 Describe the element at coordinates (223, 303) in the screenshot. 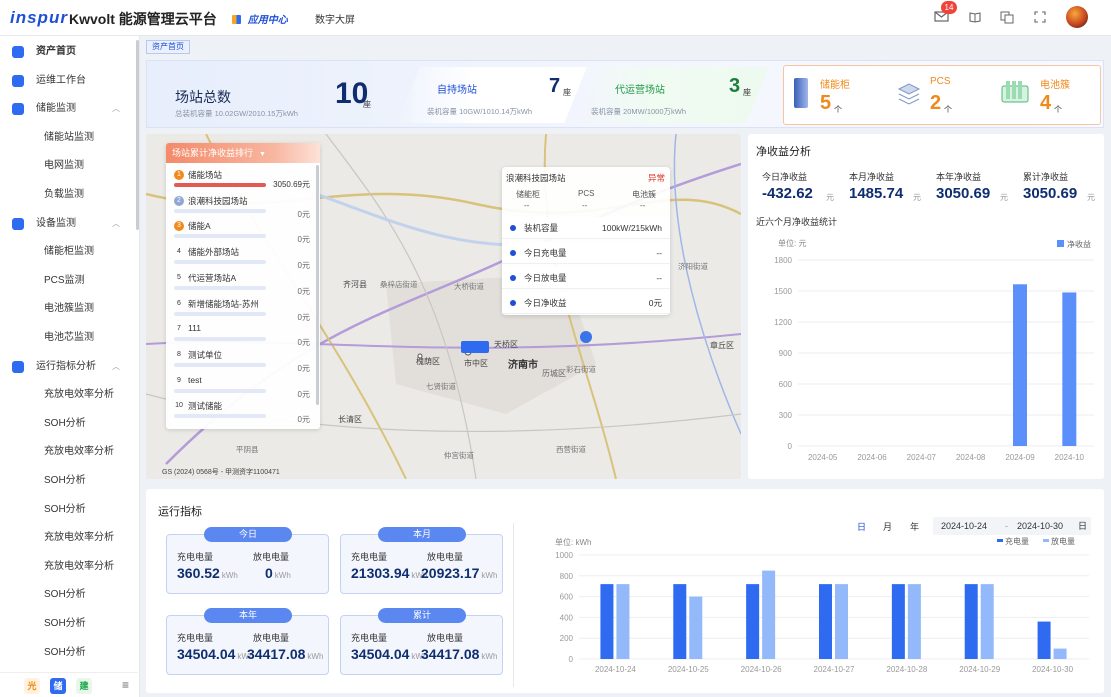

I see `ranking-name: 新增储能场站-苏州` at that location.